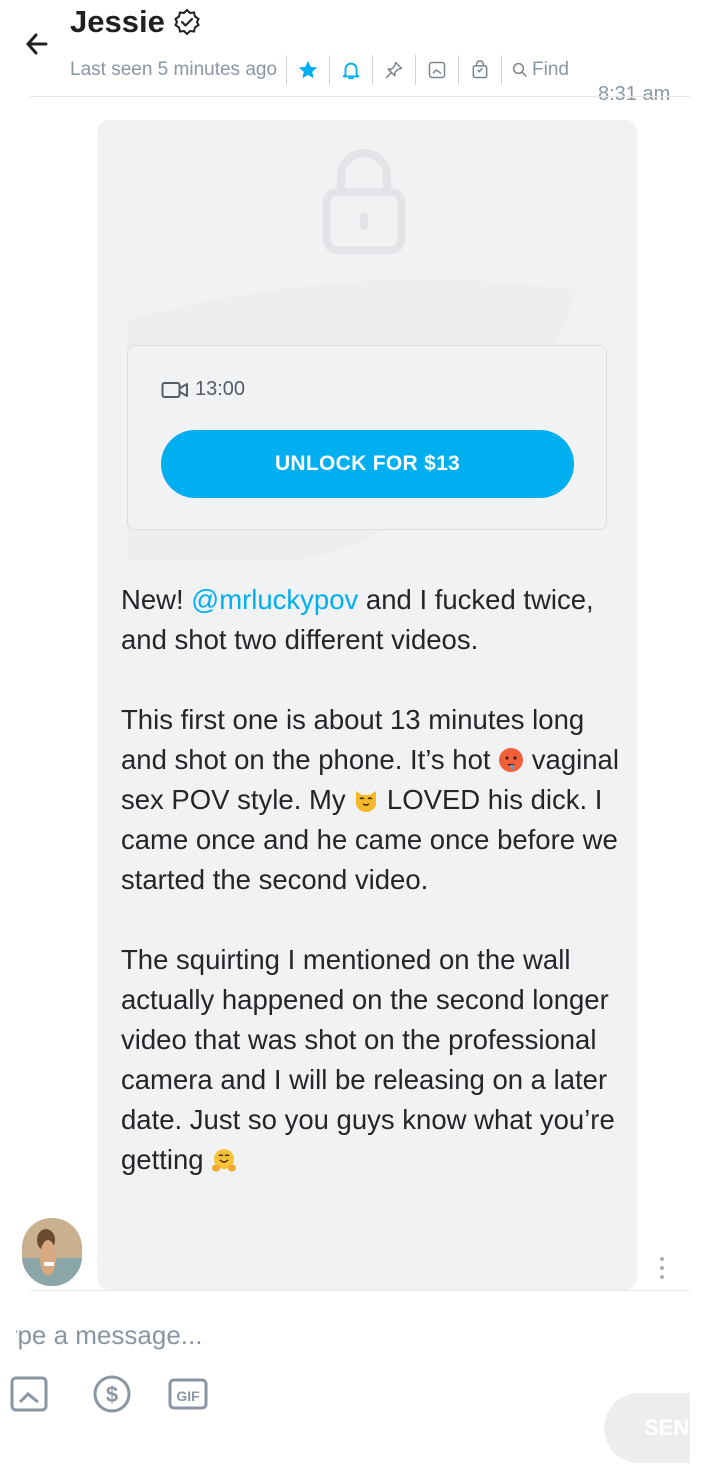 This screenshot has height=1473, width=720. I want to click on image-icon, so click(30, 1394).